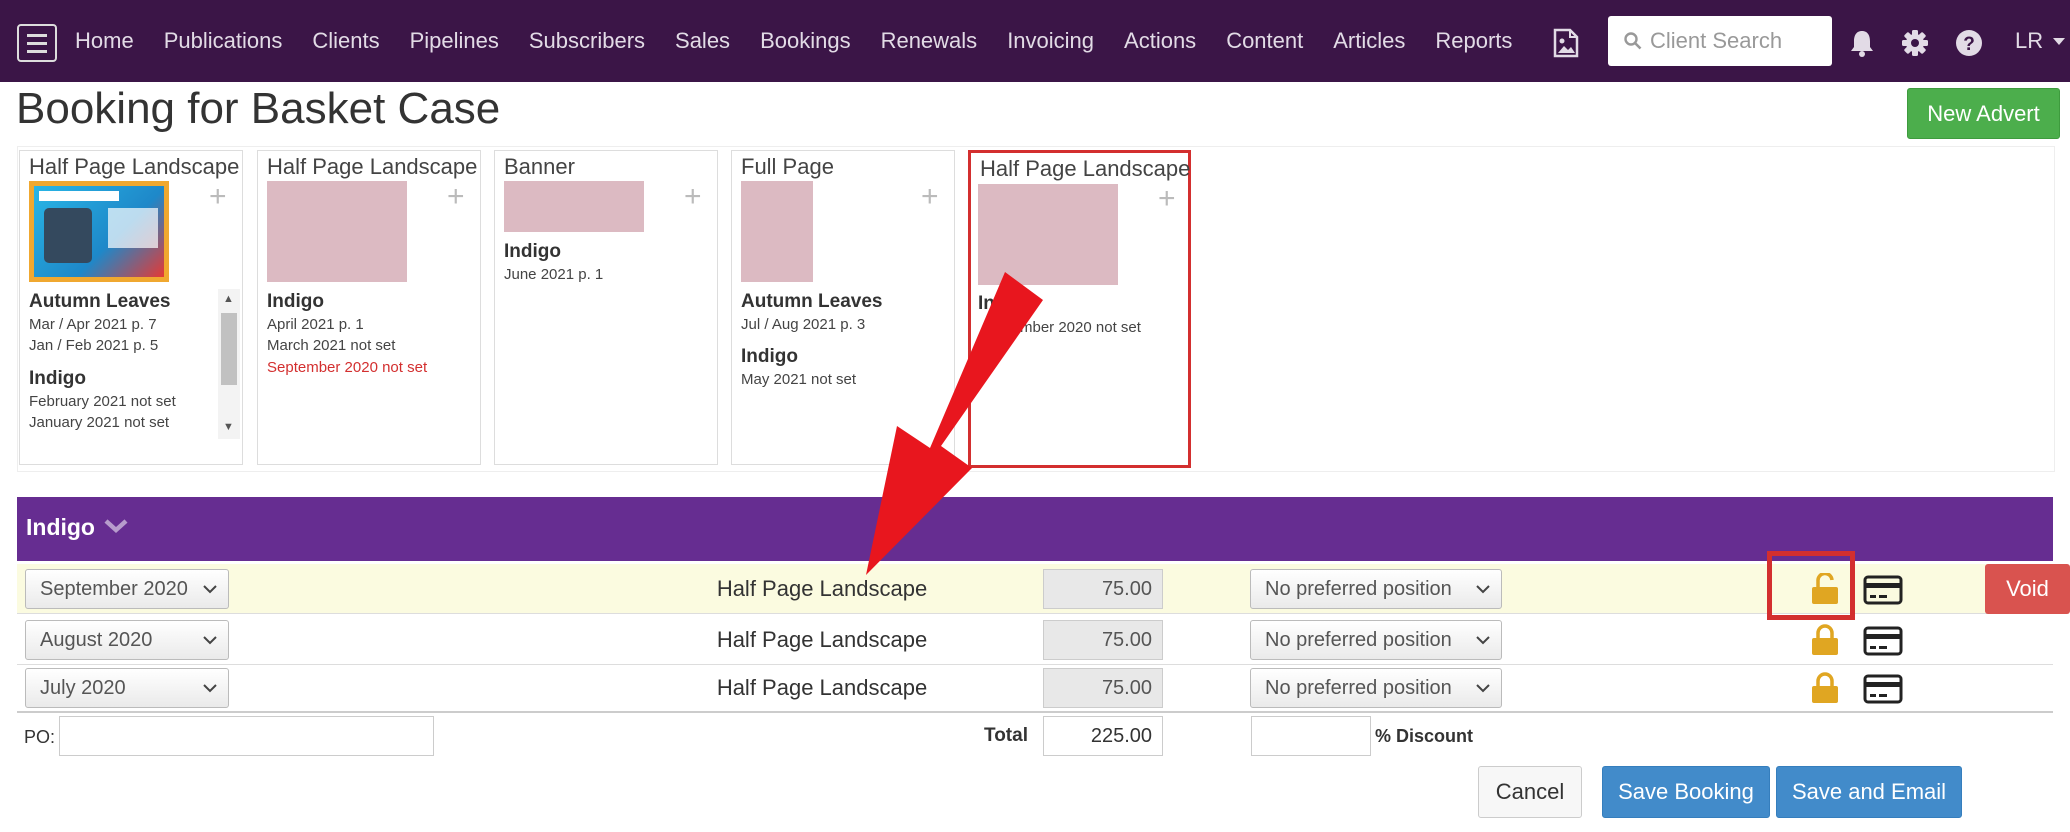 Image resolution: width=2070 pixels, height=832 pixels. I want to click on issue-entry-unset: September 2020 not set, so click(347, 367).